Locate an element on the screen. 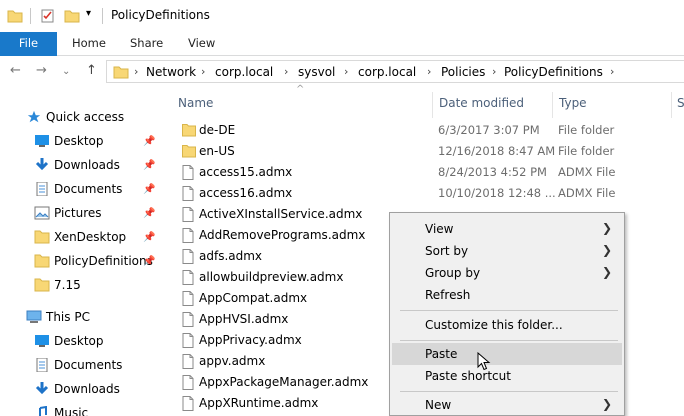 The width and height of the screenshot is (684, 416). menu-item-paste: Paste is located at coordinates (507, 354).